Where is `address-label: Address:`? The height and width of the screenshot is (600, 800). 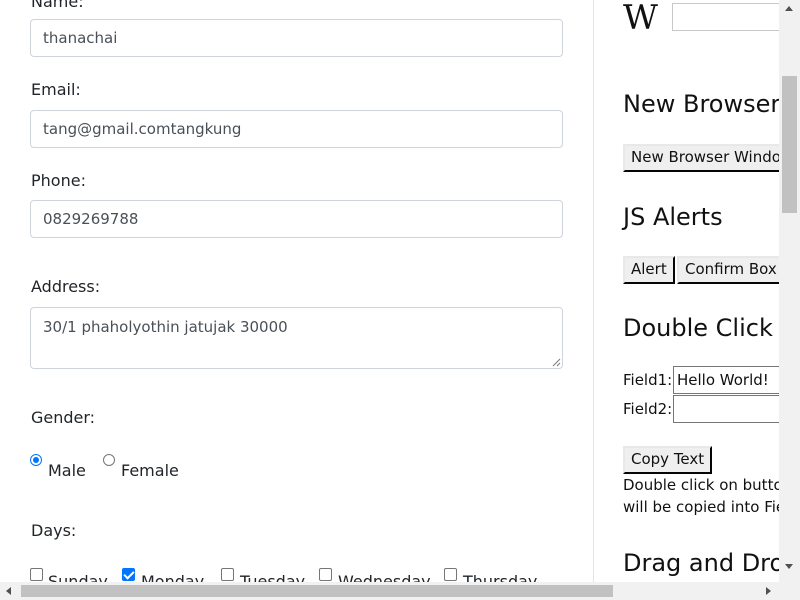 address-label: Address: is located at coordinates (66, 286).